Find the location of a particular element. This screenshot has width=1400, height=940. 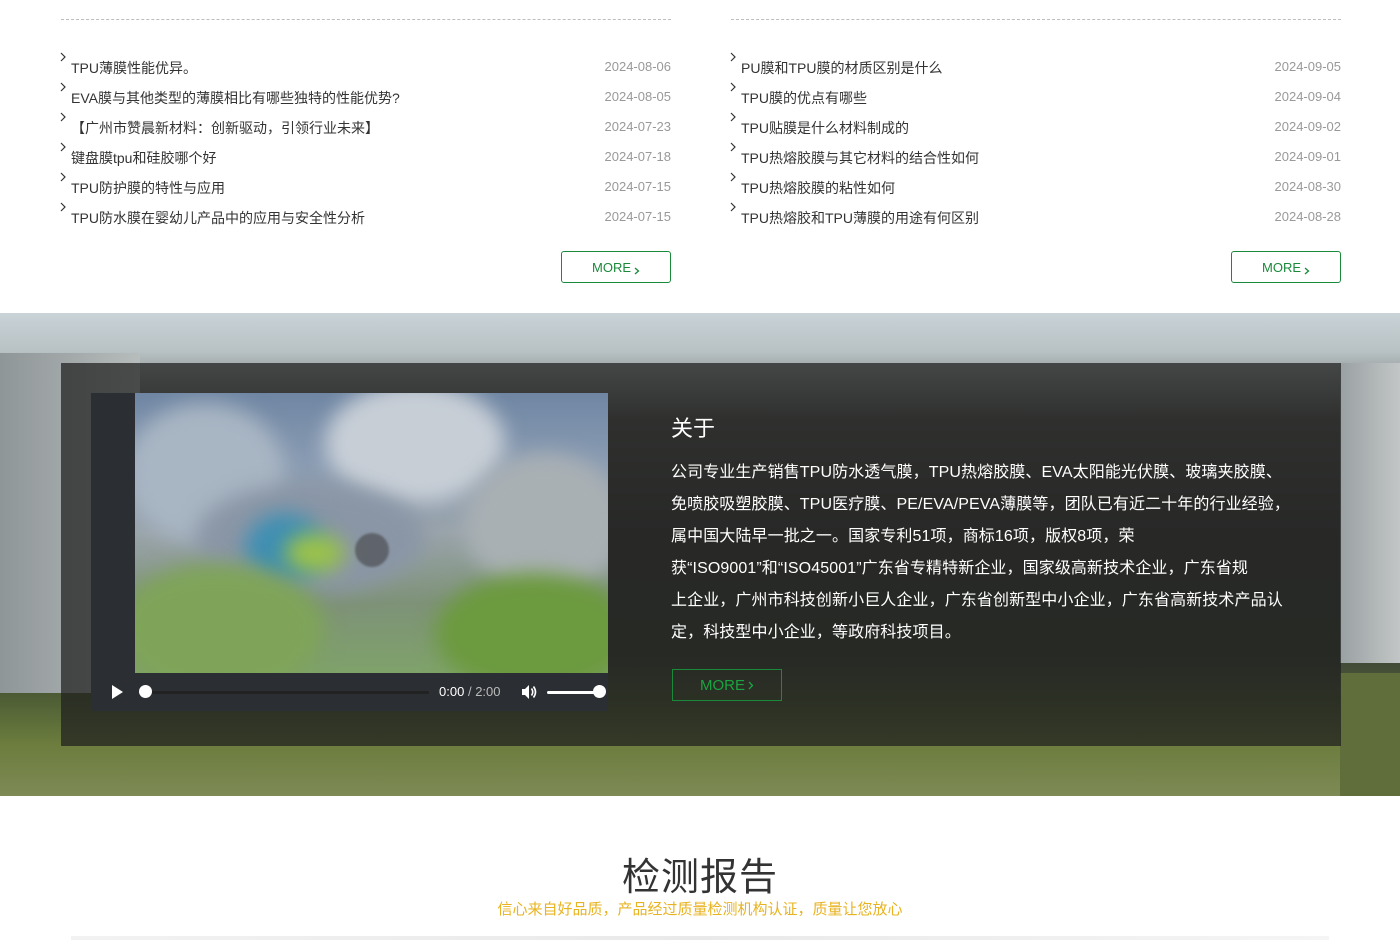

about-line: 定，科技型中小企业，等政府科技项目。 is located at coordinates (816, 632).